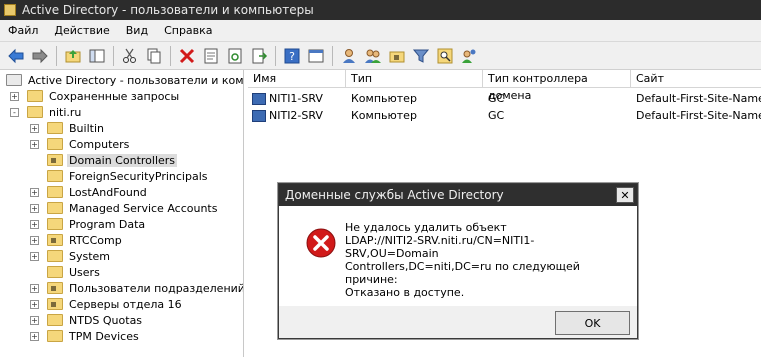 The width and height of the screenshot is (761, 357). What do you see at coordinates (108, 192) in the screenshot?
I see `tree-item-label: LostAndFound` at bounding box center [108, 192].